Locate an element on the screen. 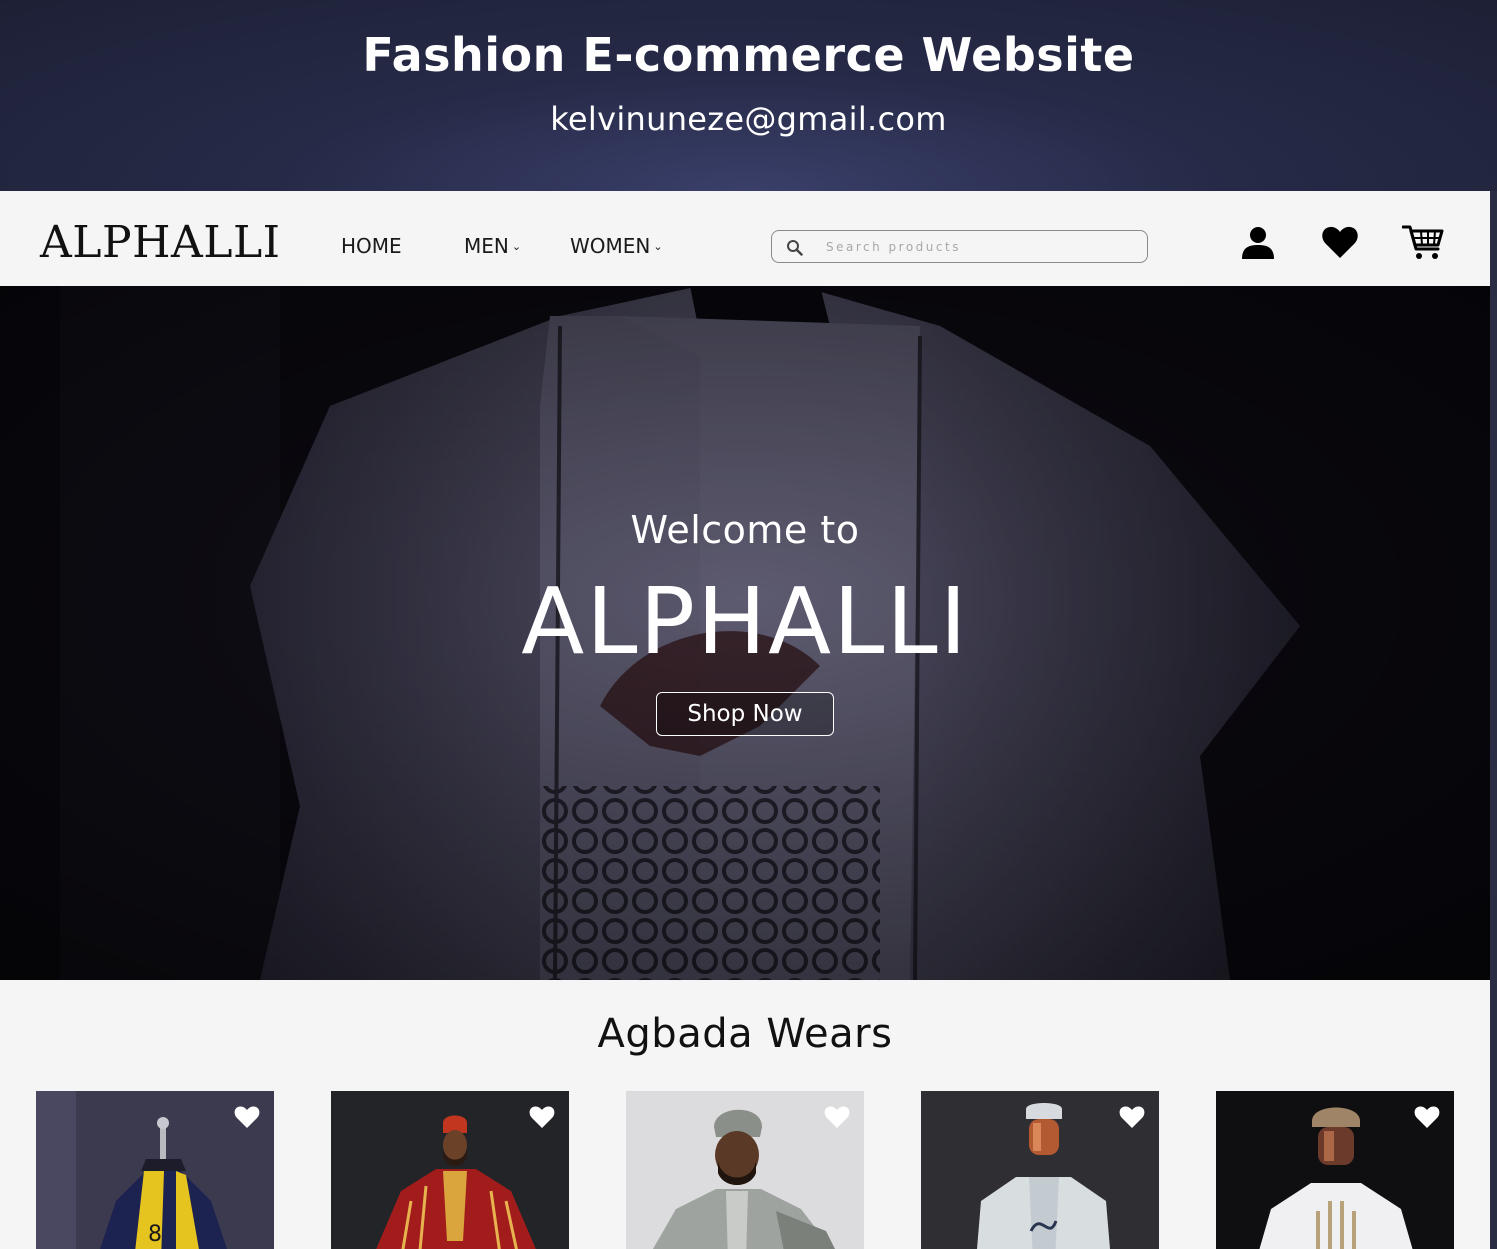 Image resolution: width=1497 pixels, height=1249 pixels. window-edge is located at coordinates (1493, 720).